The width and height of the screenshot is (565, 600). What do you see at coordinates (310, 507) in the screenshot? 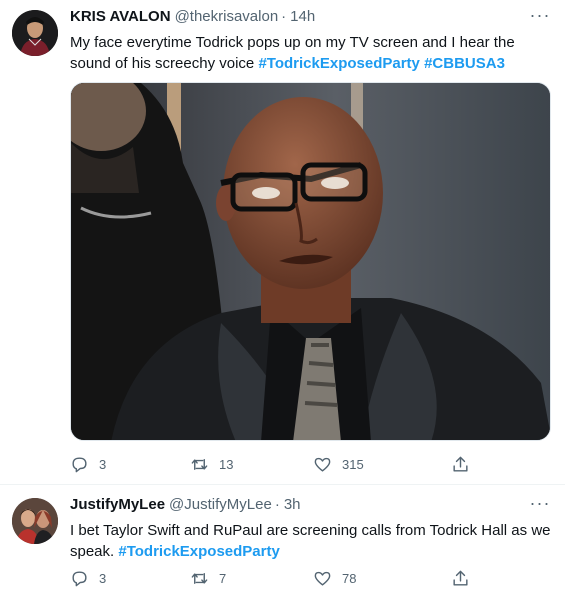
I see `tweet-header: JustifyMyLee @JustifyMyLee · 3h` at bounding box center [310, 507].